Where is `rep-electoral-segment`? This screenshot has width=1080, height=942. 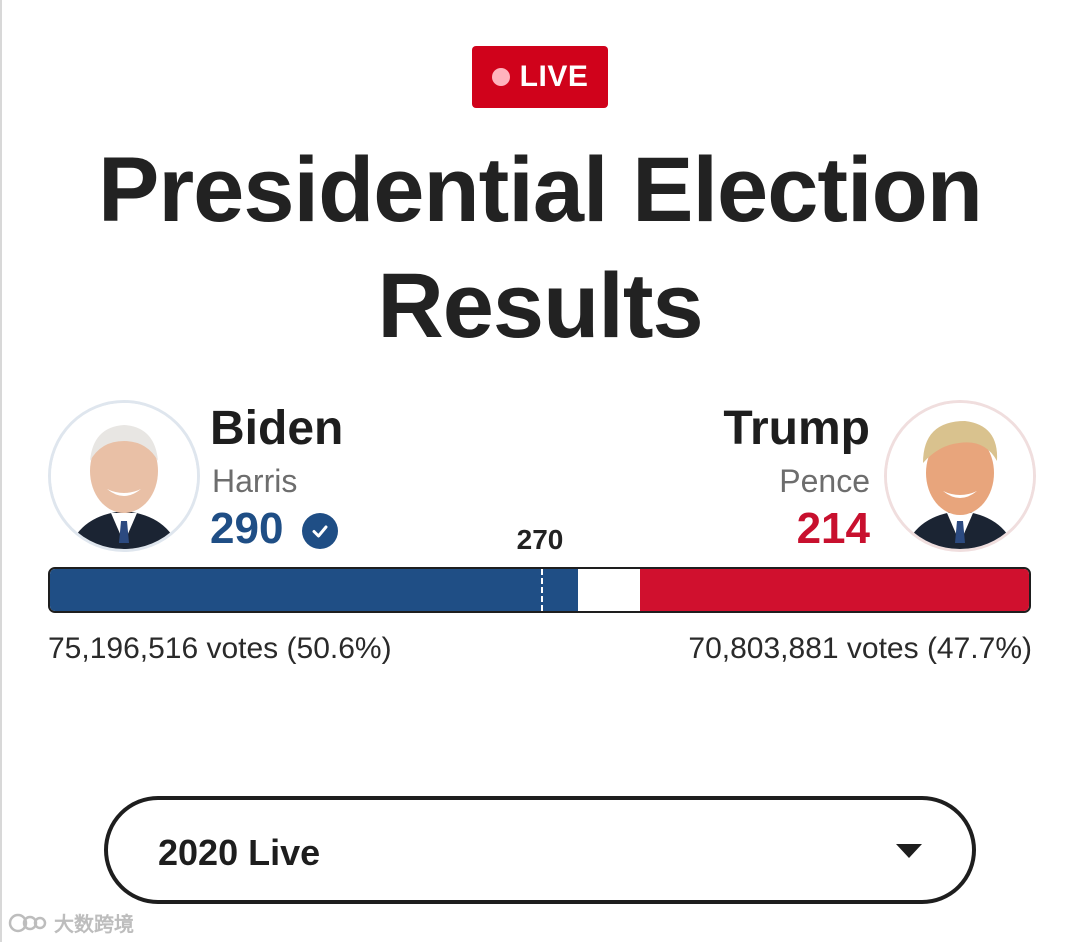
rep-electoral-segment is located at coordinates (834, 590).